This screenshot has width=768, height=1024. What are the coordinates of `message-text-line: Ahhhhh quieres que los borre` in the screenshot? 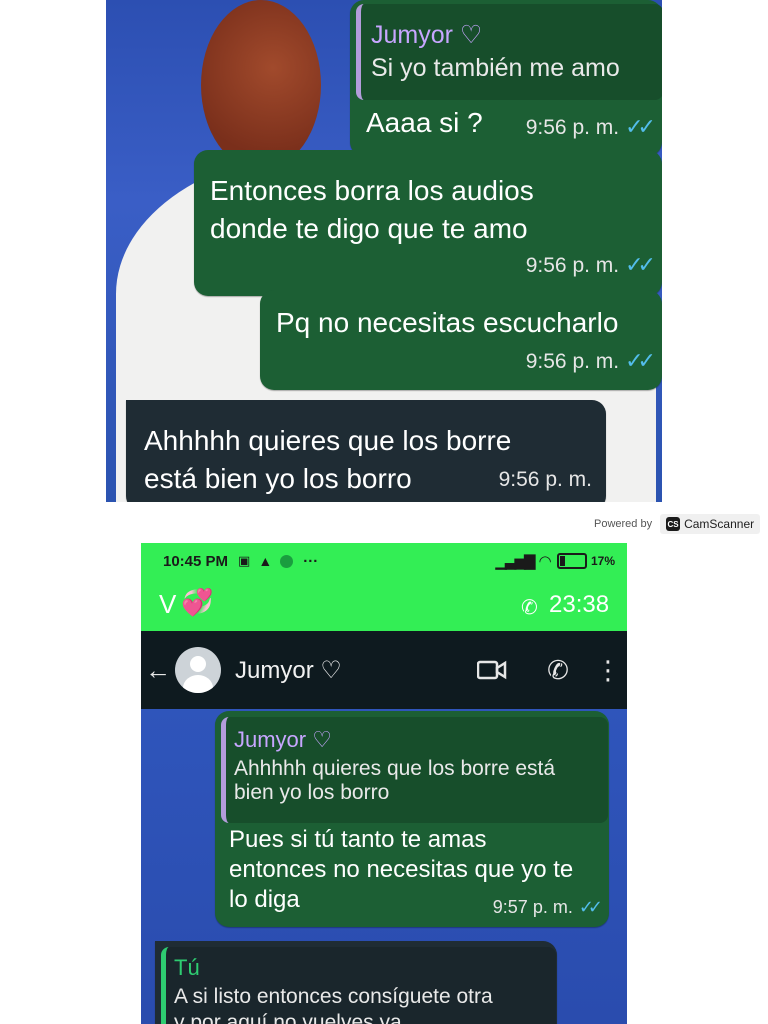 It's located at (328, 440).